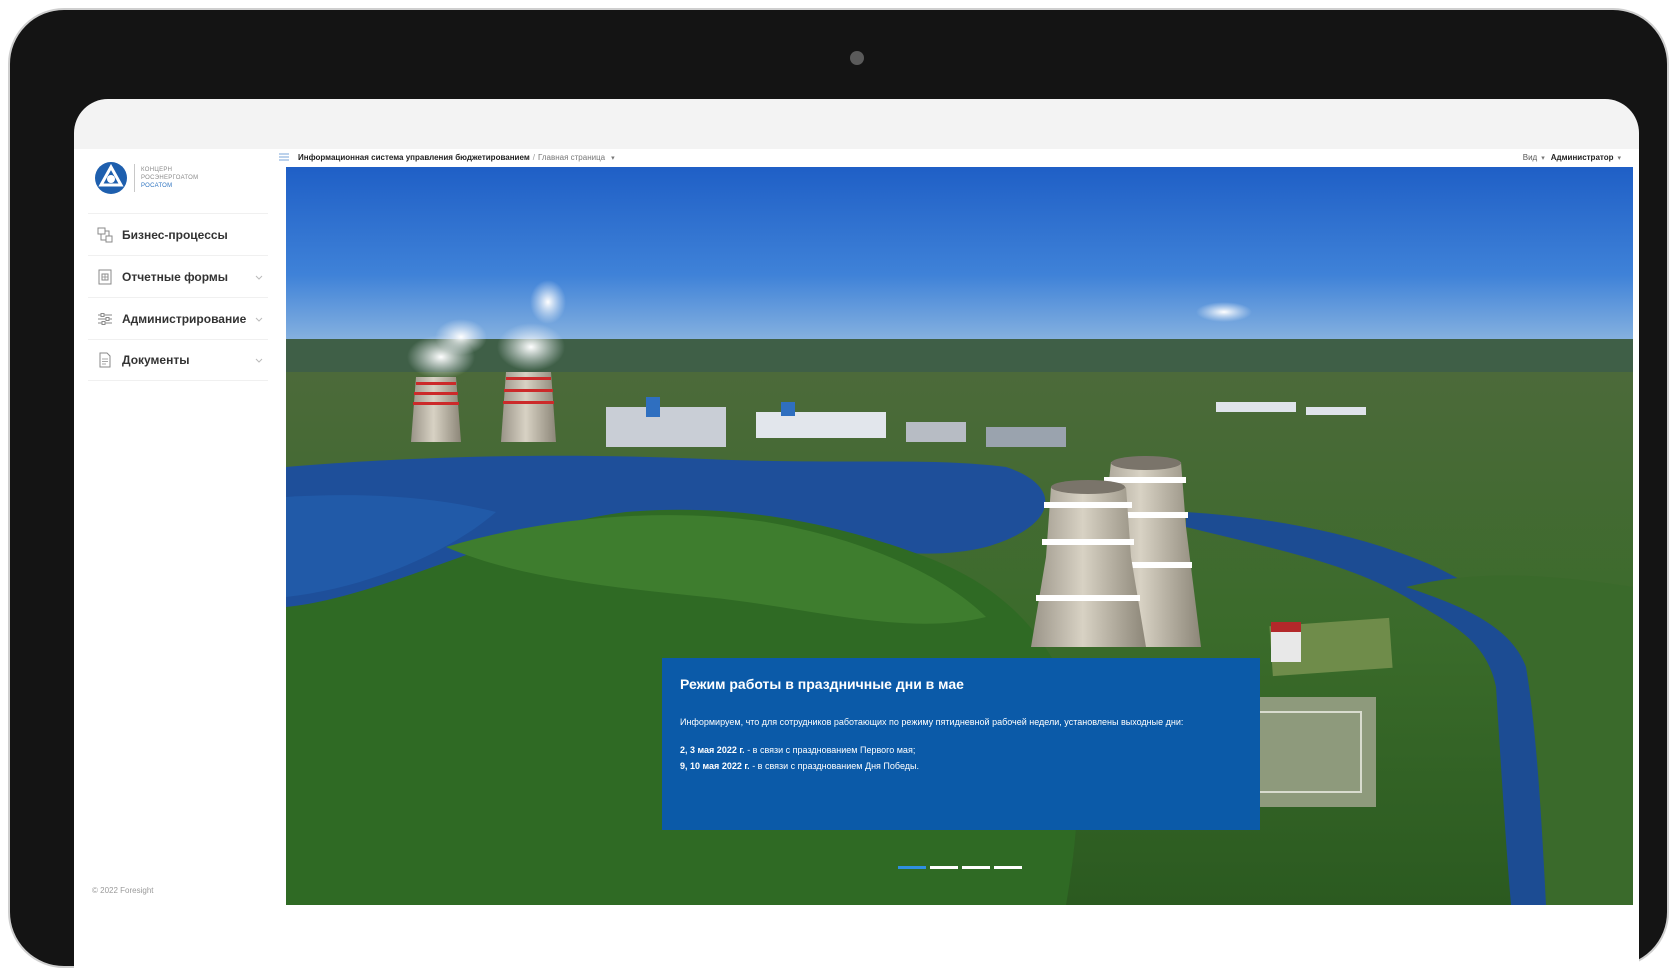 The height and width of the screenshot is (969, 1677). What do you see at coordinates (105, 277) in the screenshot?
I see `report-forms-icon` at bounding box center [105, 277].